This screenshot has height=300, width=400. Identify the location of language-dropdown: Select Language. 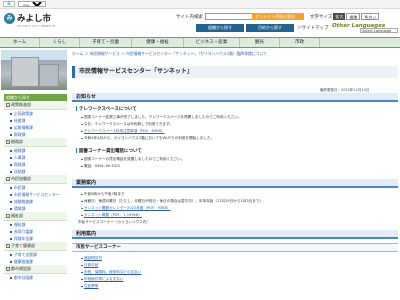
(379, 30).